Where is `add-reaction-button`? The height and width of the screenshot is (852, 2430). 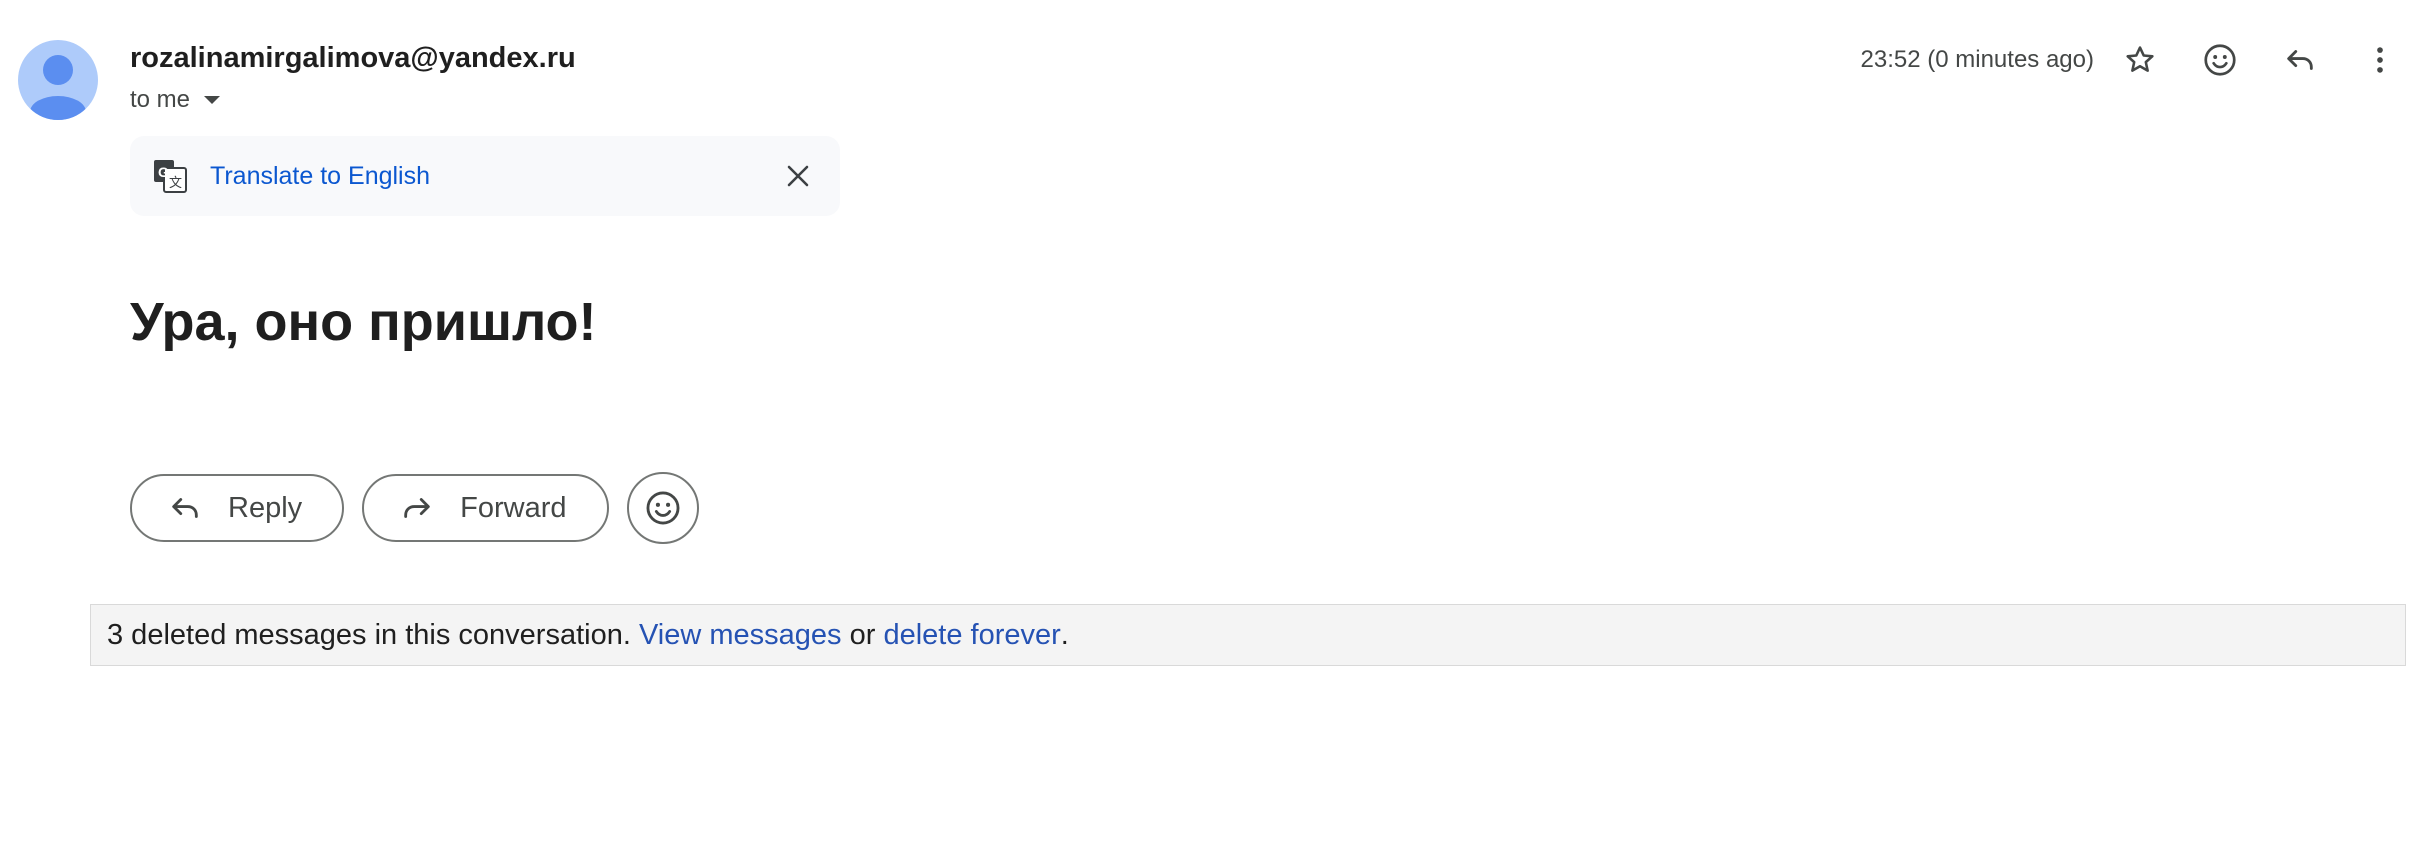 add-reaction-button is located at coordinates (662, 508).